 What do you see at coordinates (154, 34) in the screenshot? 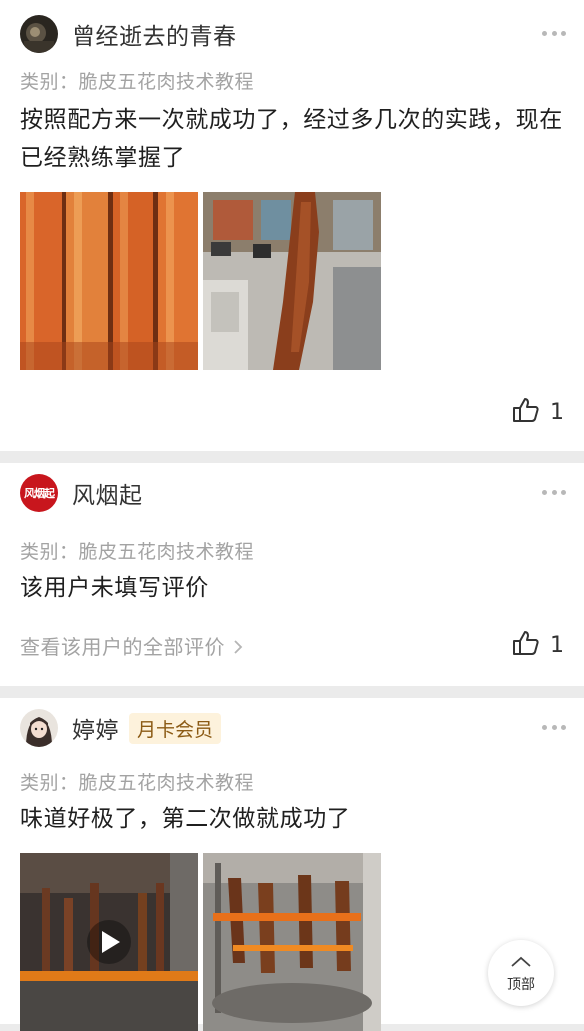
I see `username: 曾经逝去的青春` at bounding box center [154, 34].